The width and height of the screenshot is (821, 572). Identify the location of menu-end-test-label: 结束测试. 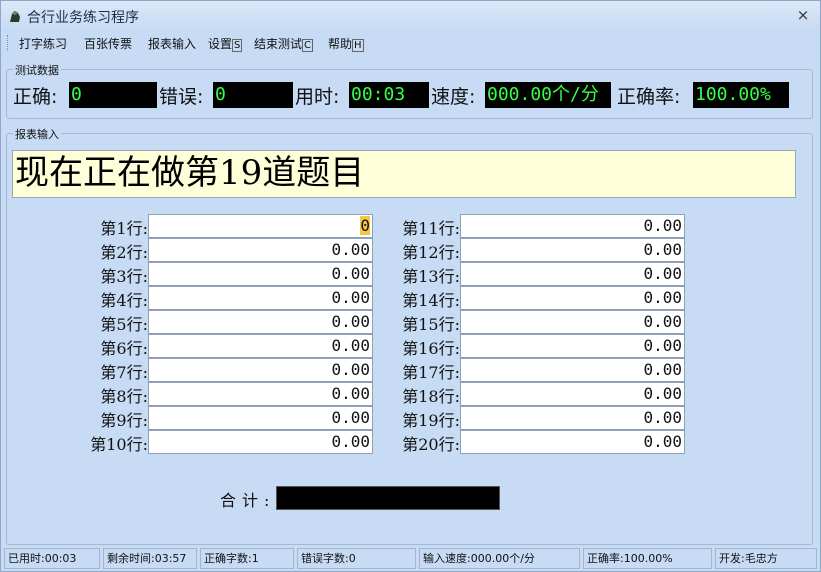
(278, 44).